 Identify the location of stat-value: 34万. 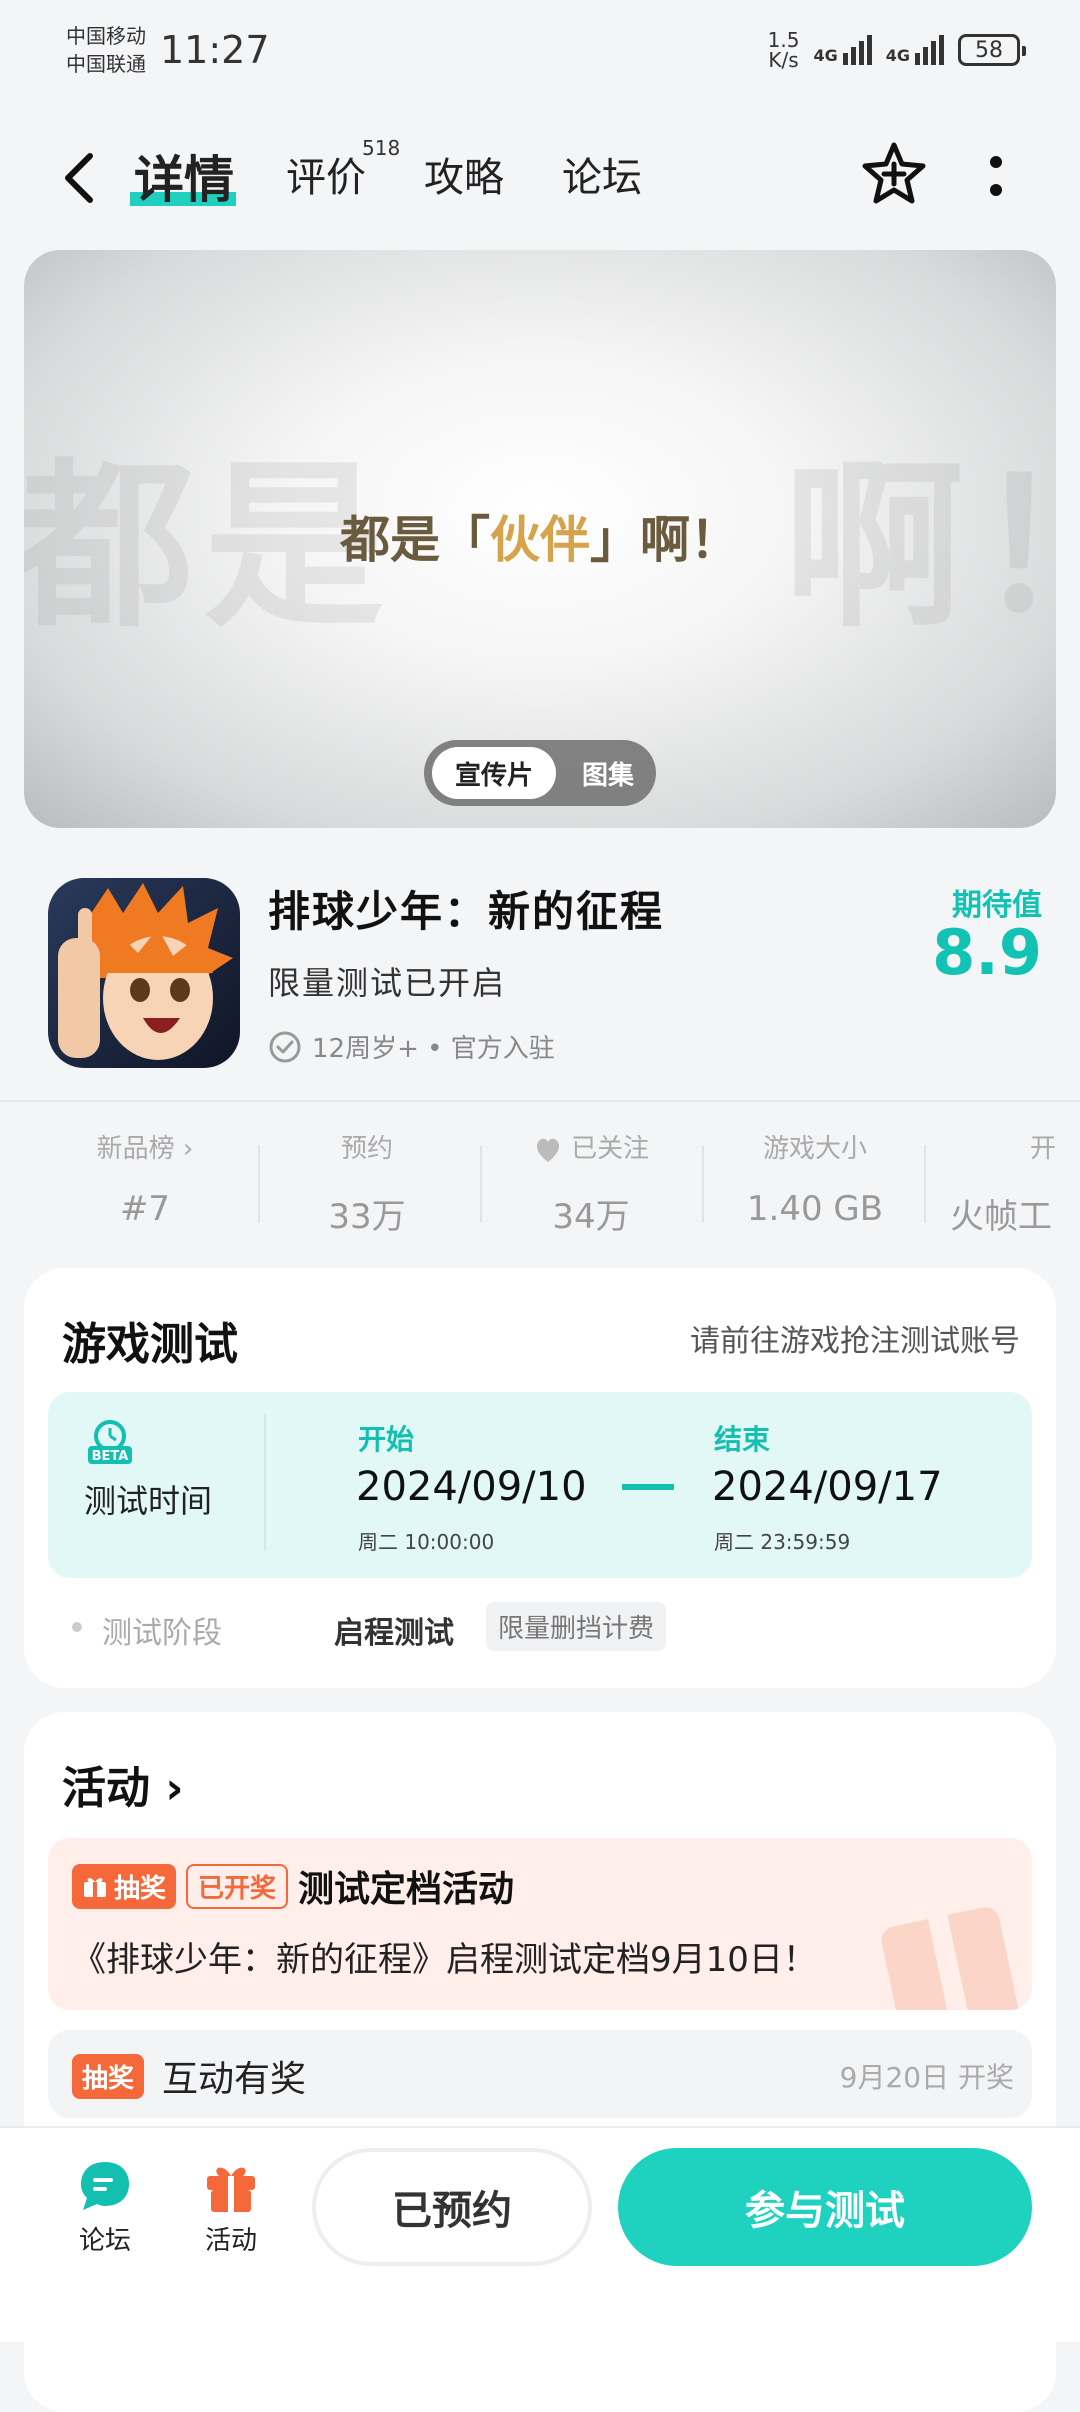
(591, 1217).